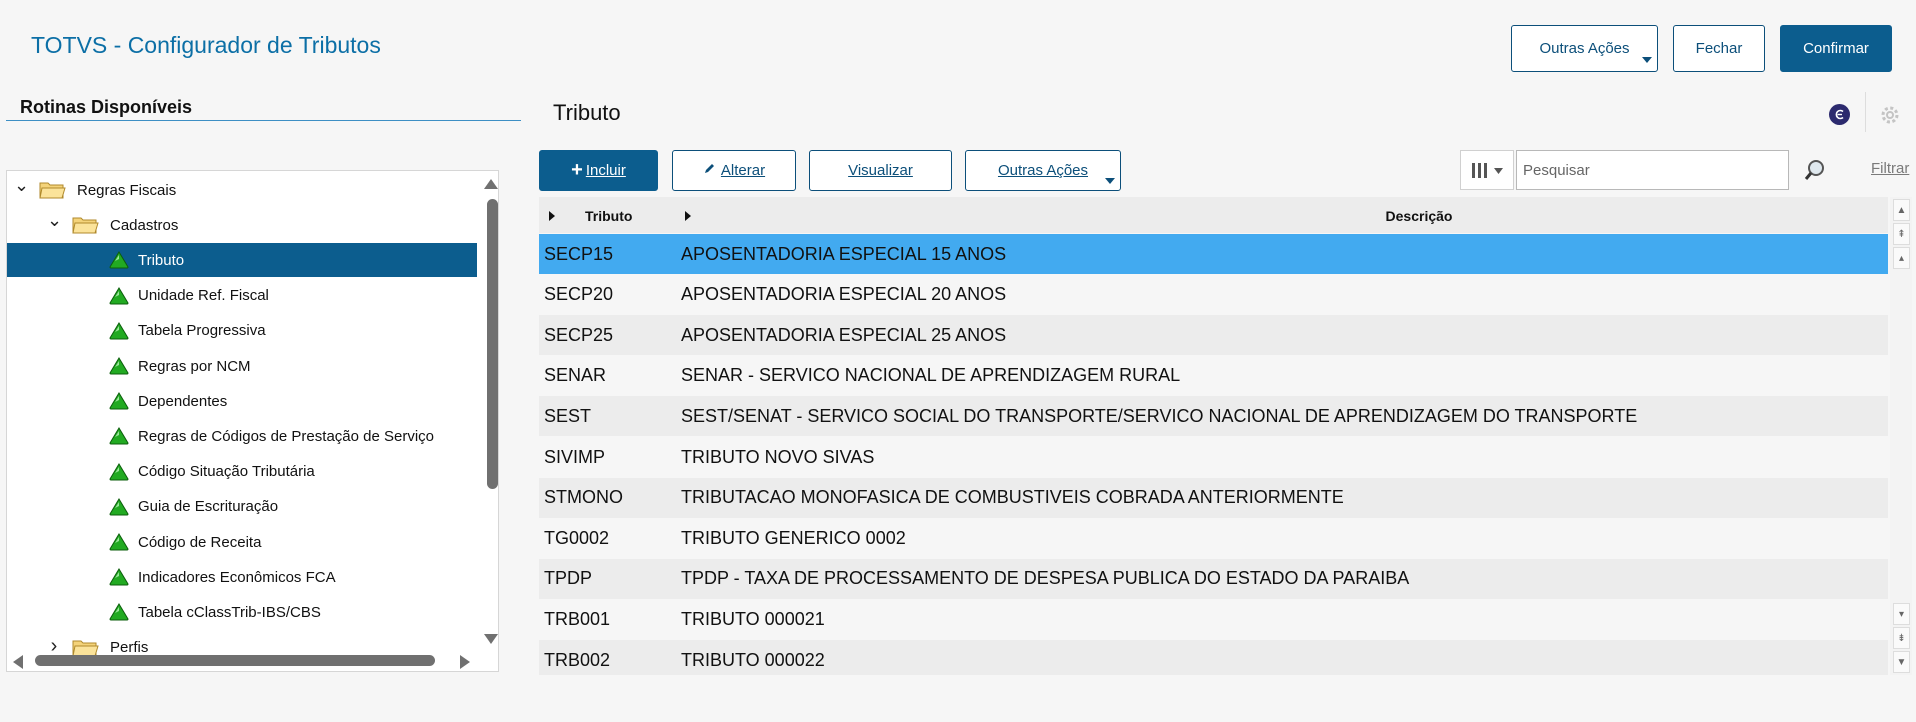 The image size is (1916, 722). Describe the element at coordinates (491, 184) in the screenshot. I see `scroll-up-icon` at that location.